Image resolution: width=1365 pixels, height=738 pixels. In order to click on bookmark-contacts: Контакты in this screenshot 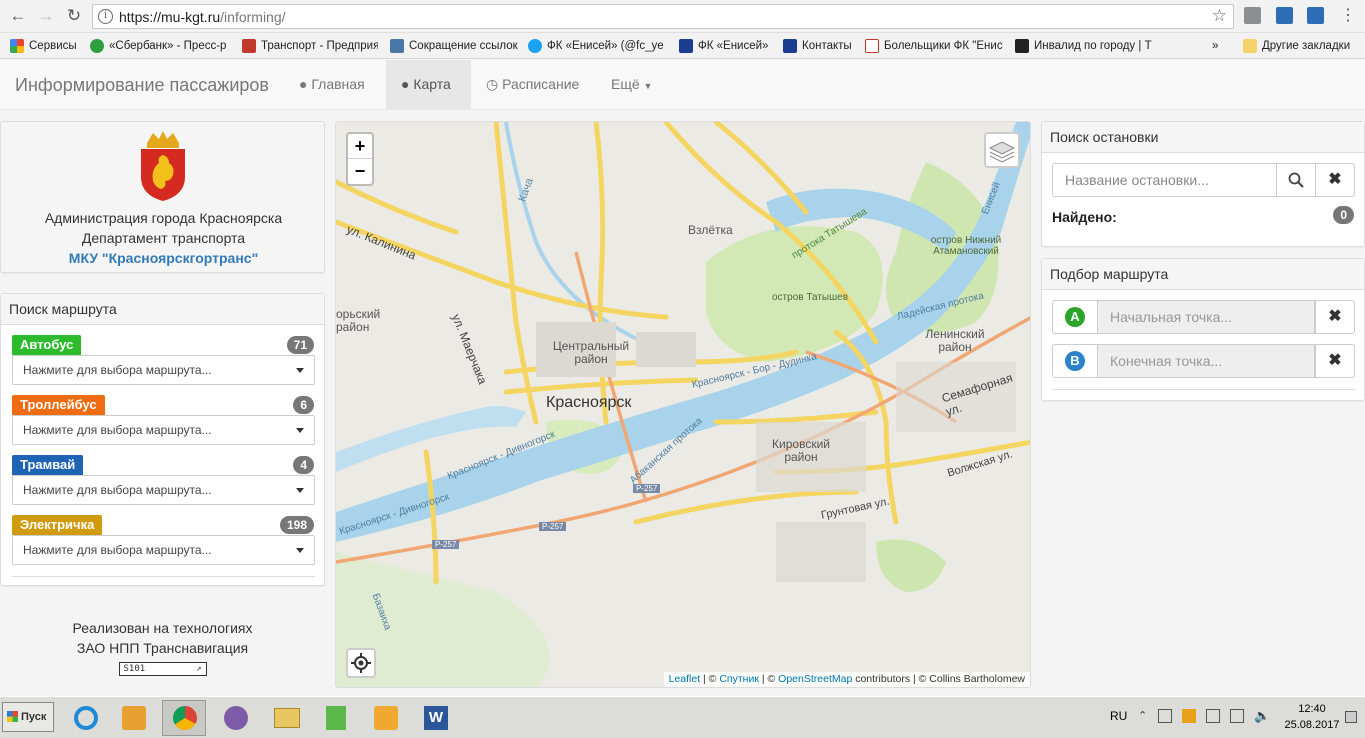, I will do `click(819, 46)`.